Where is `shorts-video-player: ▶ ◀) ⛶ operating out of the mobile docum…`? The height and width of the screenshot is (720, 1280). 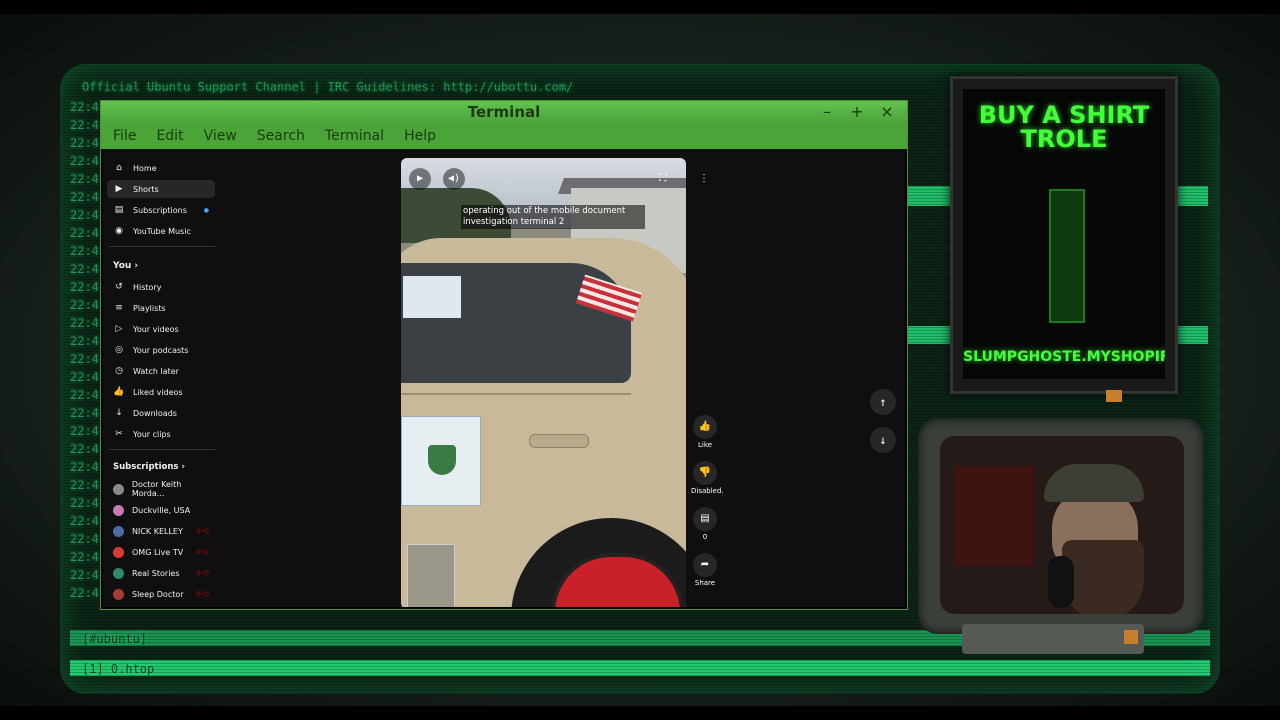
shorts-video-player: ▶ ◀) ⛶ operating out of the mobile docum… is located at coordinates (543, 382).